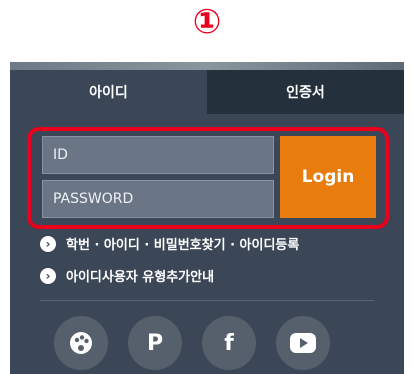 The height and width of the screenshot is (374, 414). I want to click on find-account-label: 학번 · 아이디 · 비밀번호찾기 · 아이디등록, so click(183, 245).